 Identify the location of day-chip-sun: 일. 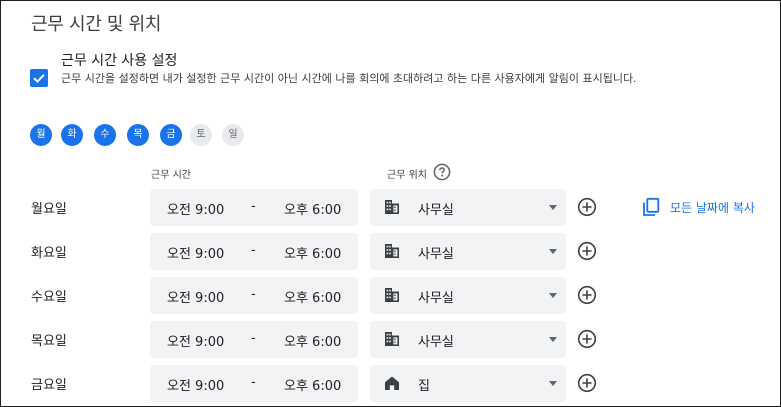
(233, 135).